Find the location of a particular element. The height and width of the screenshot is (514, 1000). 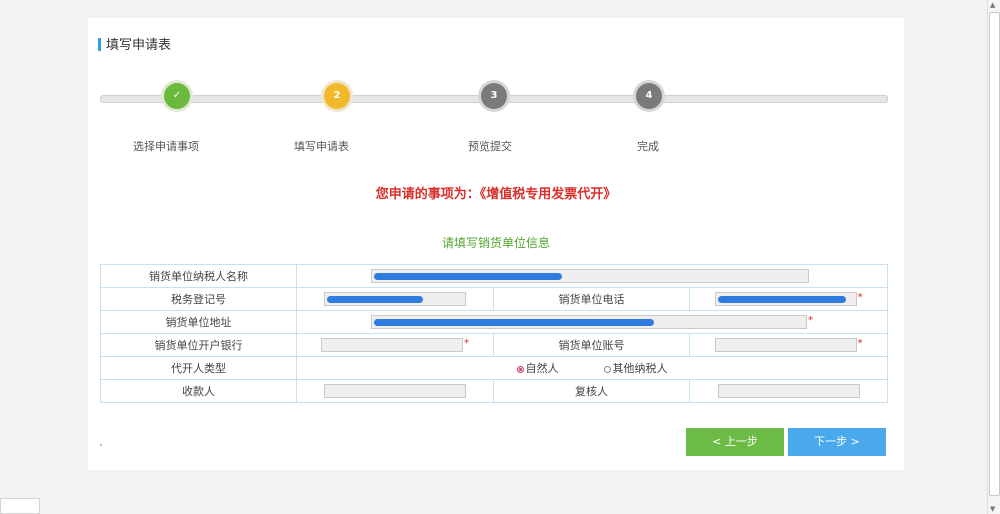

agent-type-label: 代开人类型 is located at coordinates (198, 368).